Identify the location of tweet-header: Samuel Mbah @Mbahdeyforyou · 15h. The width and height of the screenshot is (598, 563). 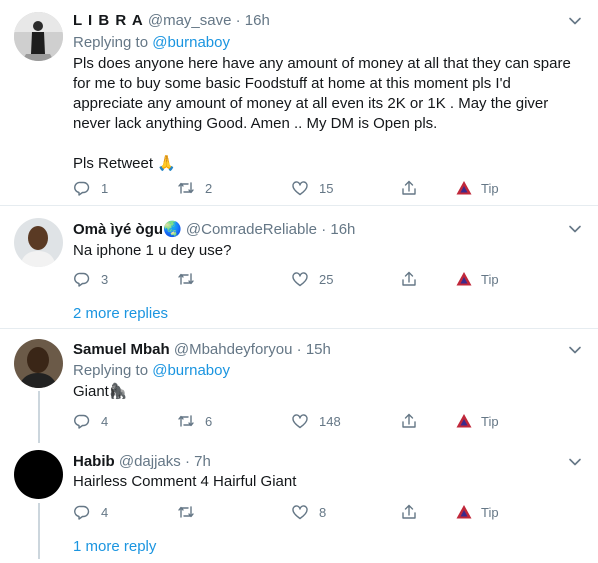
(202, 349).